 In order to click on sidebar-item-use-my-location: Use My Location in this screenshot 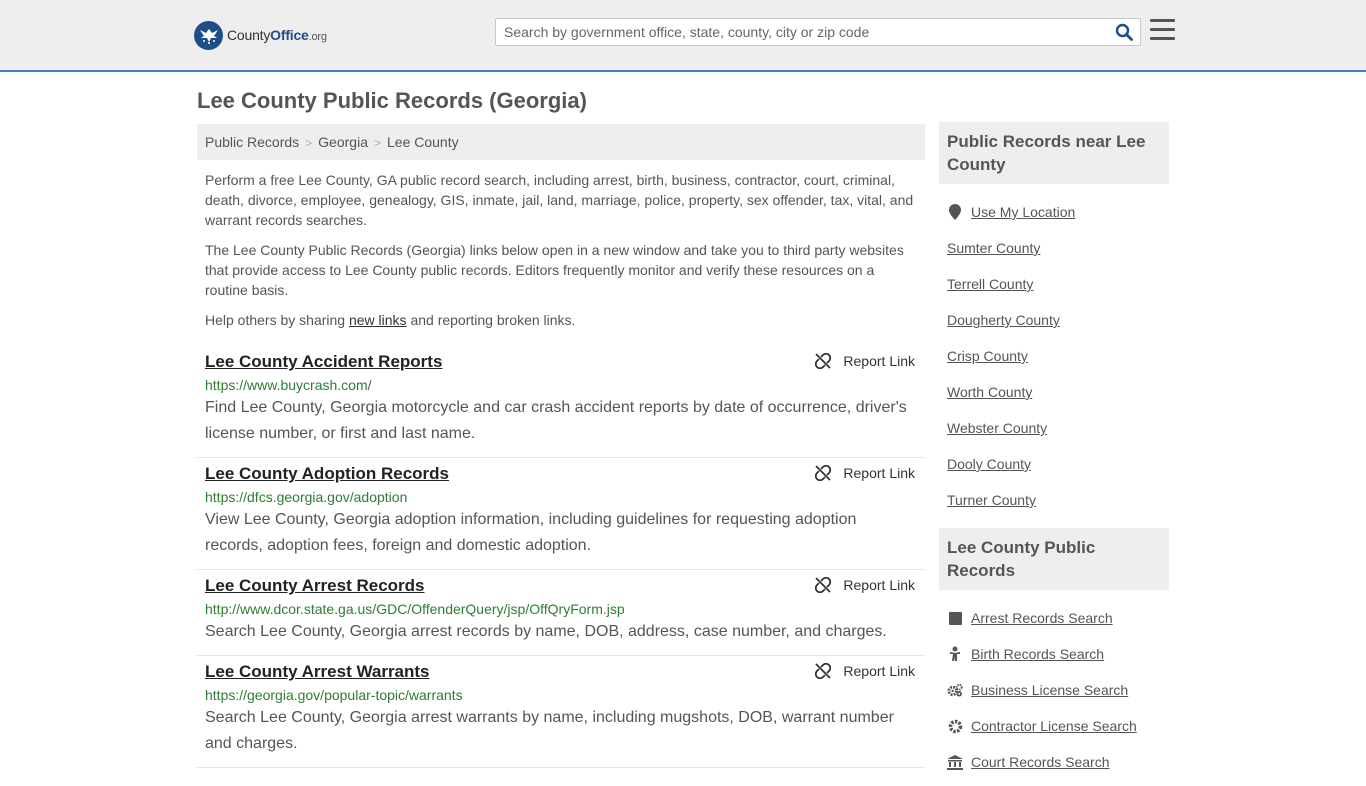, I will do `click(1054, 212)`.